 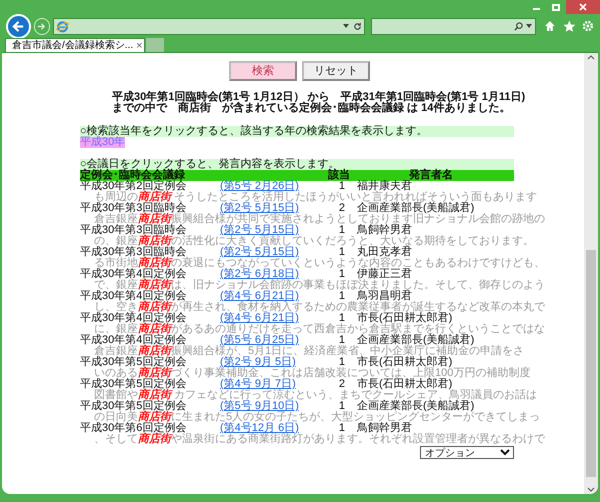 What do you see at coordinates (431, 175) in the screenshot?
I see `column-header: 発言者名` at bounding box center [431, 175].